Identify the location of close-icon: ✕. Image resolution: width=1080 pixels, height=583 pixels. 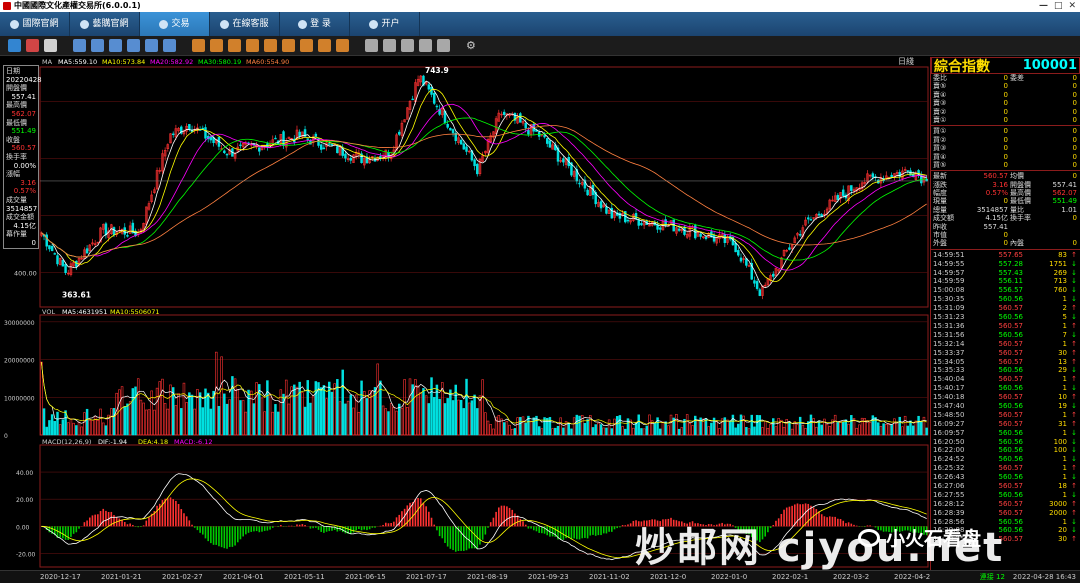
(1072, 6).